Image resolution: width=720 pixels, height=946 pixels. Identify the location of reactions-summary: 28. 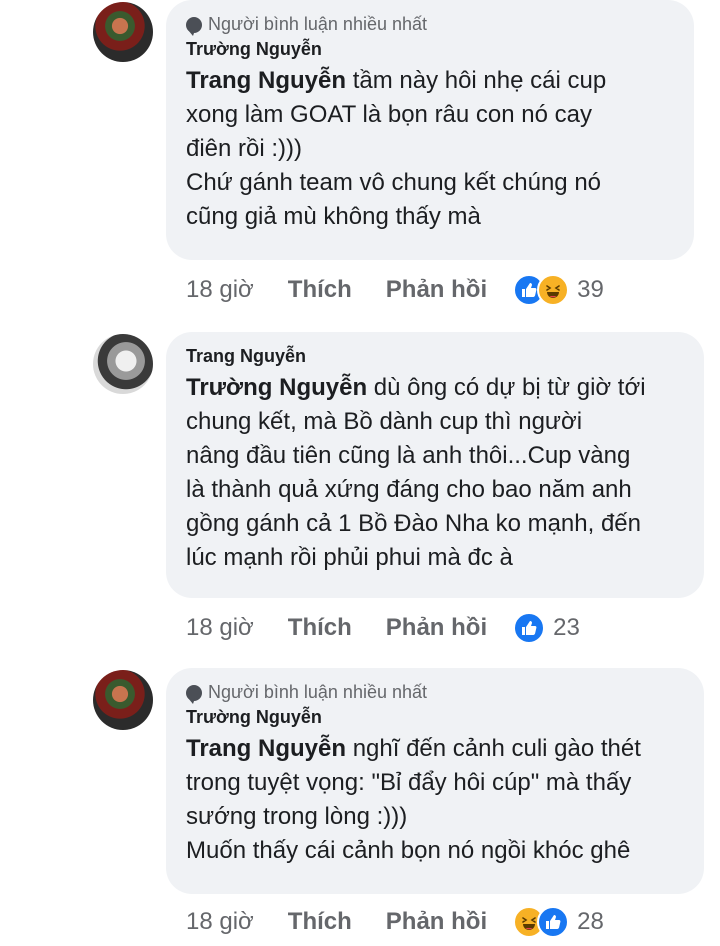
(558, 922).